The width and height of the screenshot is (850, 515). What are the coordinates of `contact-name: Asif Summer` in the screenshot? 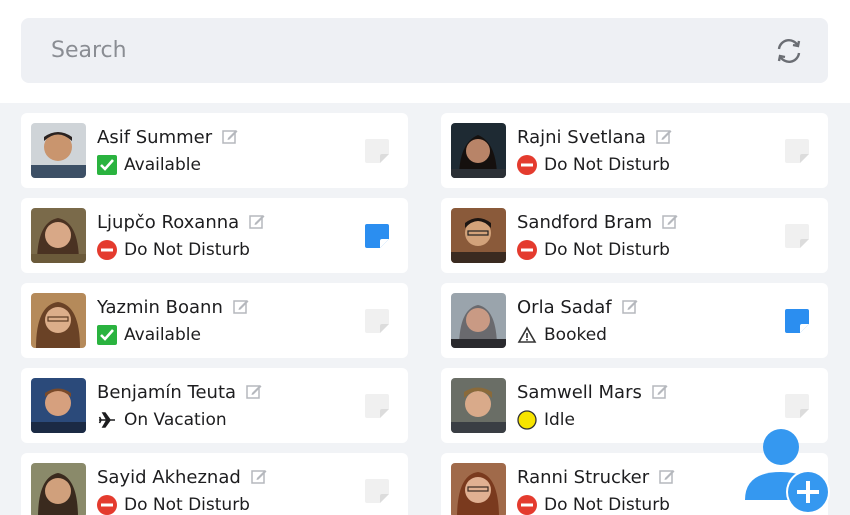 It's located at (155, 137).